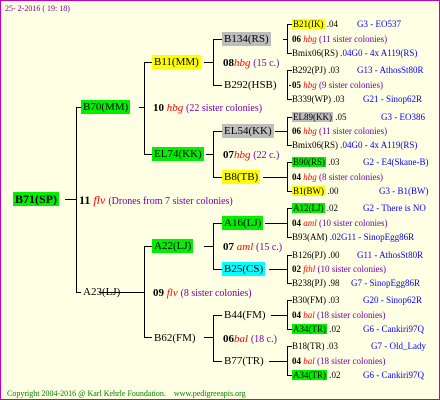 The width and height of the screenshot is (440, 400). What do you see at coordinates (243, 223) in the screenshot?
I see `queen-a16: A16(LJ)` at bounding box center [243, 223].